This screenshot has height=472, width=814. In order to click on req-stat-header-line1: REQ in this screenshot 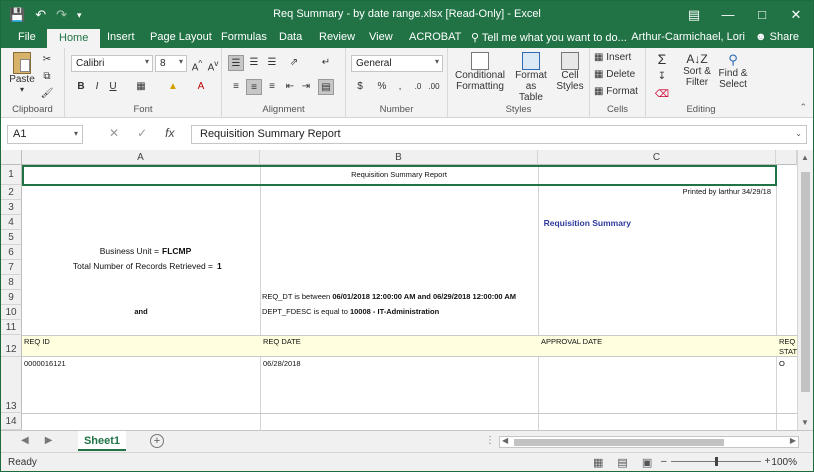, I will do `click(787, 341)`.